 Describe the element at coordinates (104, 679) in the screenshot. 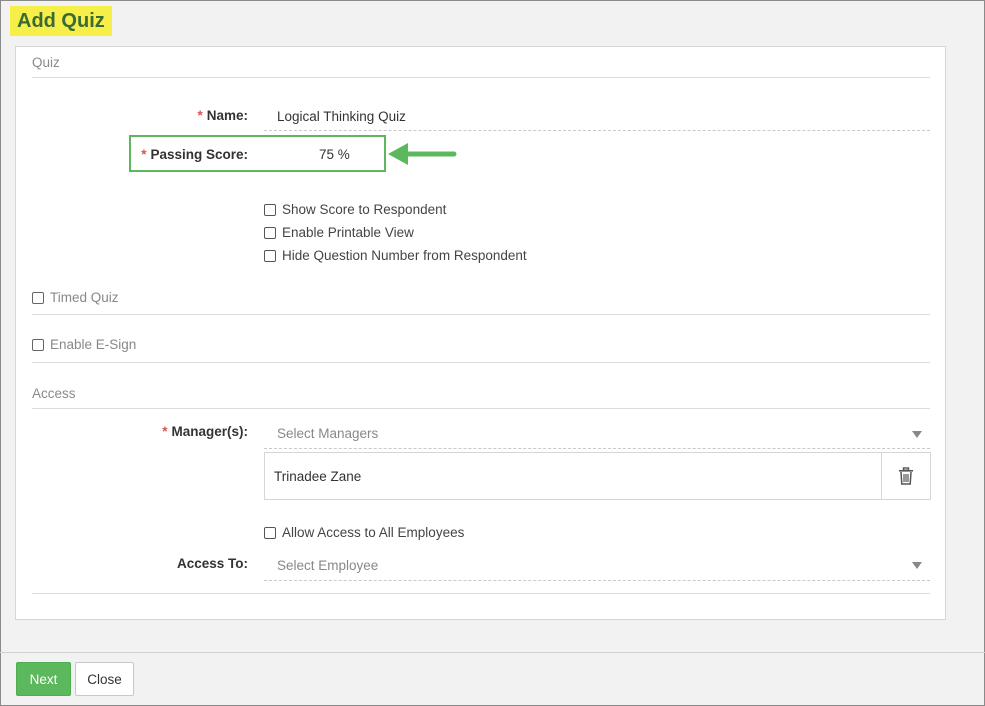

I see `close-button: Close` at that location.